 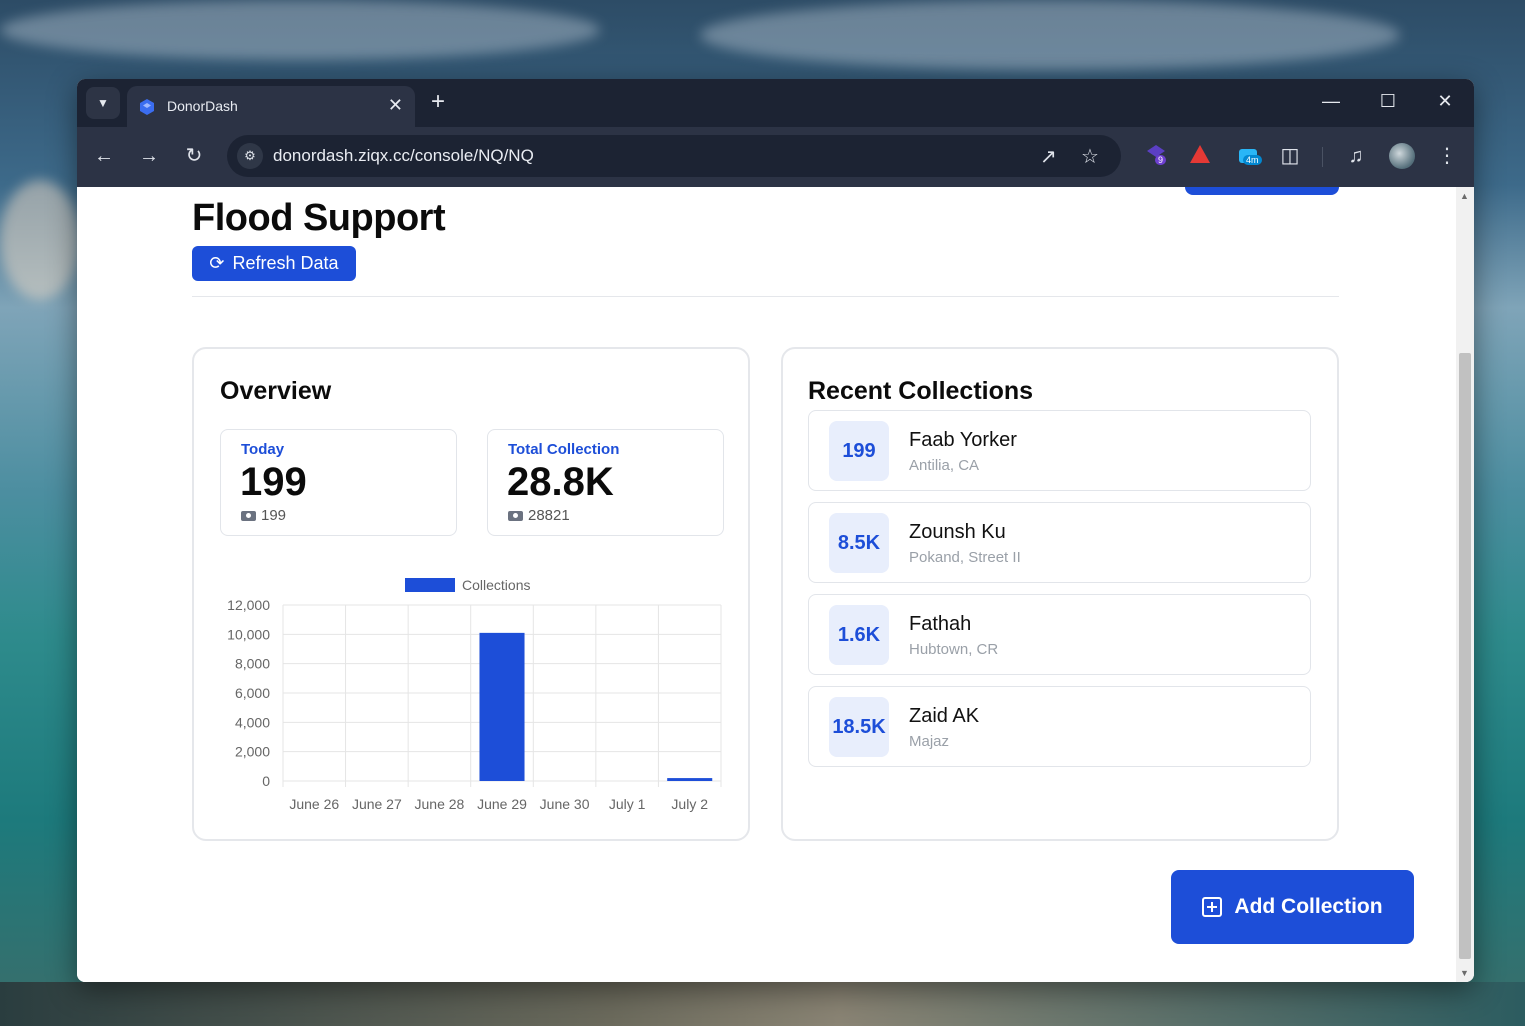 I want to click on collection-amount: 199, so click(x=859, y=451).